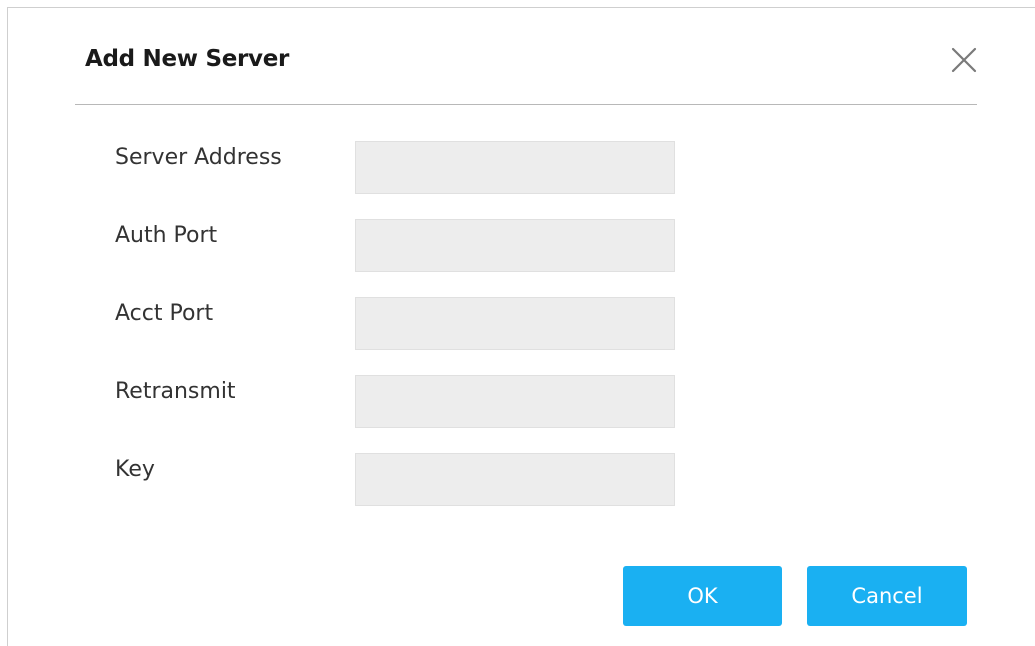 The image size is (1035, 646). What do you see at coordinates (526, 104) in the screenshot?
I see `header-divider` at bounding box center [526, 104].